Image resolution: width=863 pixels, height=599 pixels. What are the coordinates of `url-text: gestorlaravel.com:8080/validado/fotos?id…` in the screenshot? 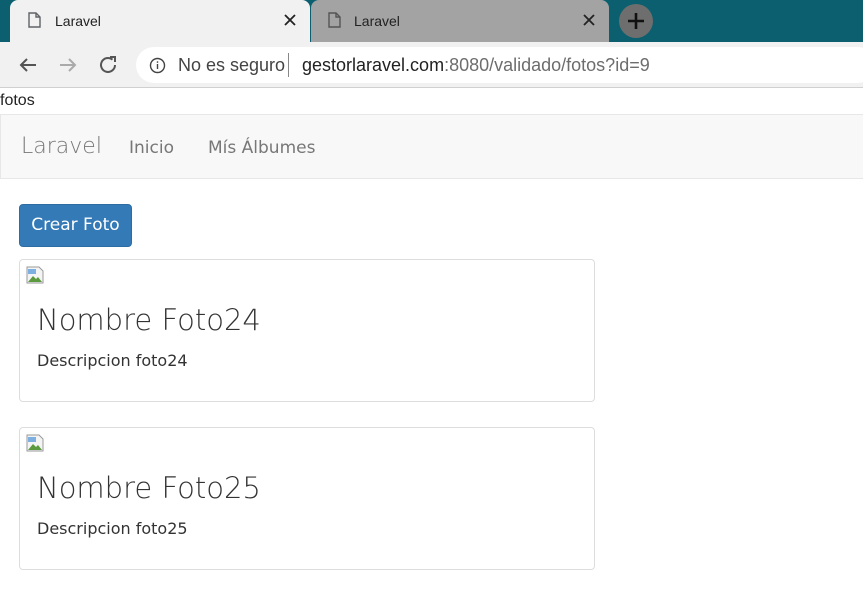 It's located at (476, 65).